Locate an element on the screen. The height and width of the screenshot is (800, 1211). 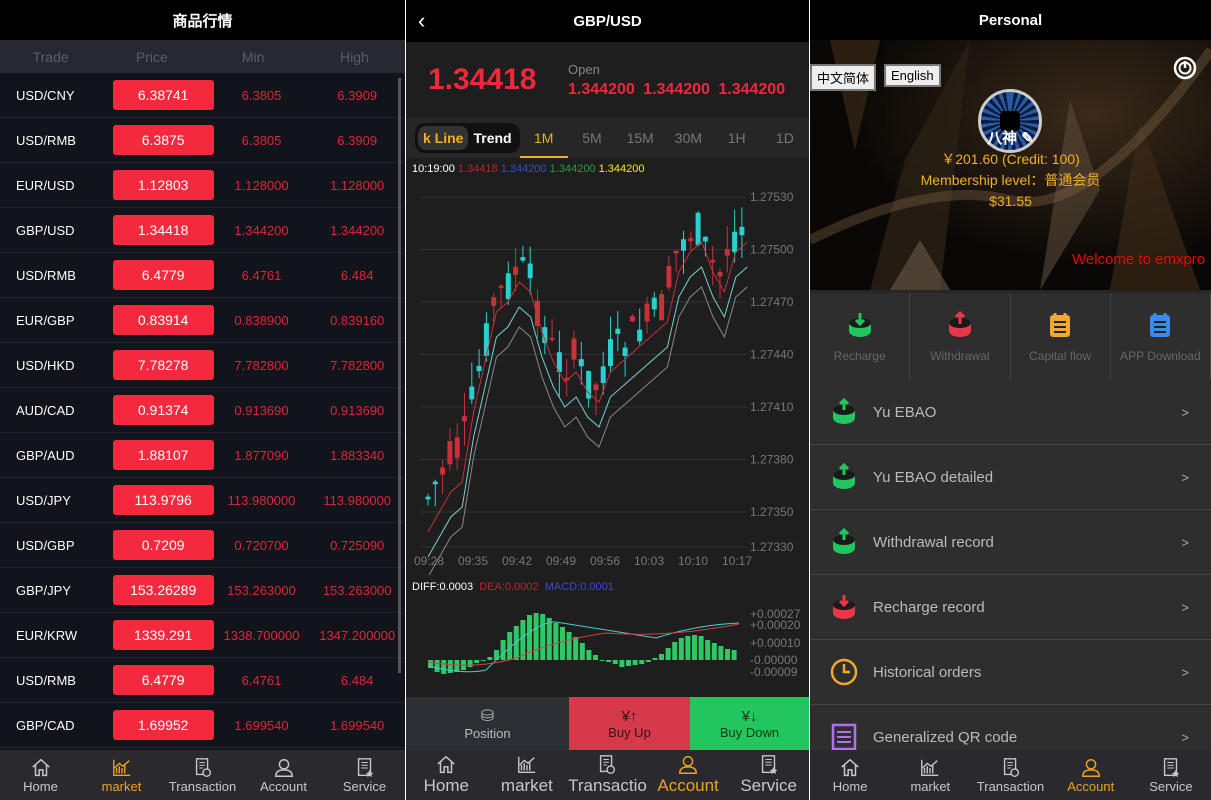
menu-item: Recharge record > is located at coordinates (1010, 607).